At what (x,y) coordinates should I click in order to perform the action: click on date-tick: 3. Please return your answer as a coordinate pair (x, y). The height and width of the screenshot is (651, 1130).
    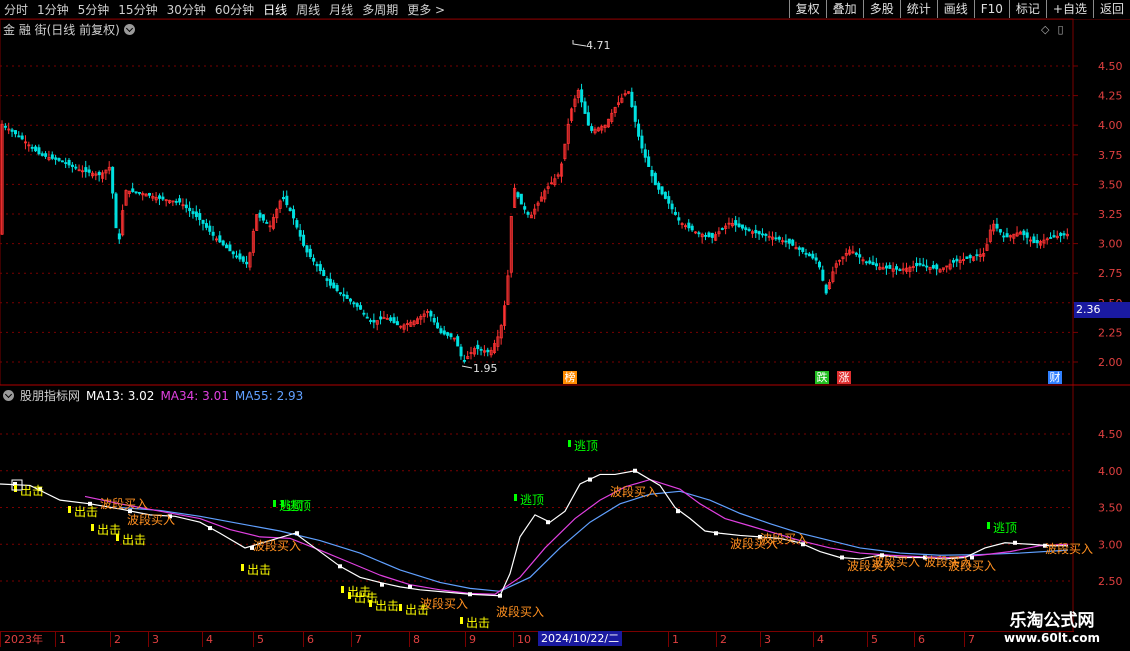
    Looking at the image, I should click on (765, 639).